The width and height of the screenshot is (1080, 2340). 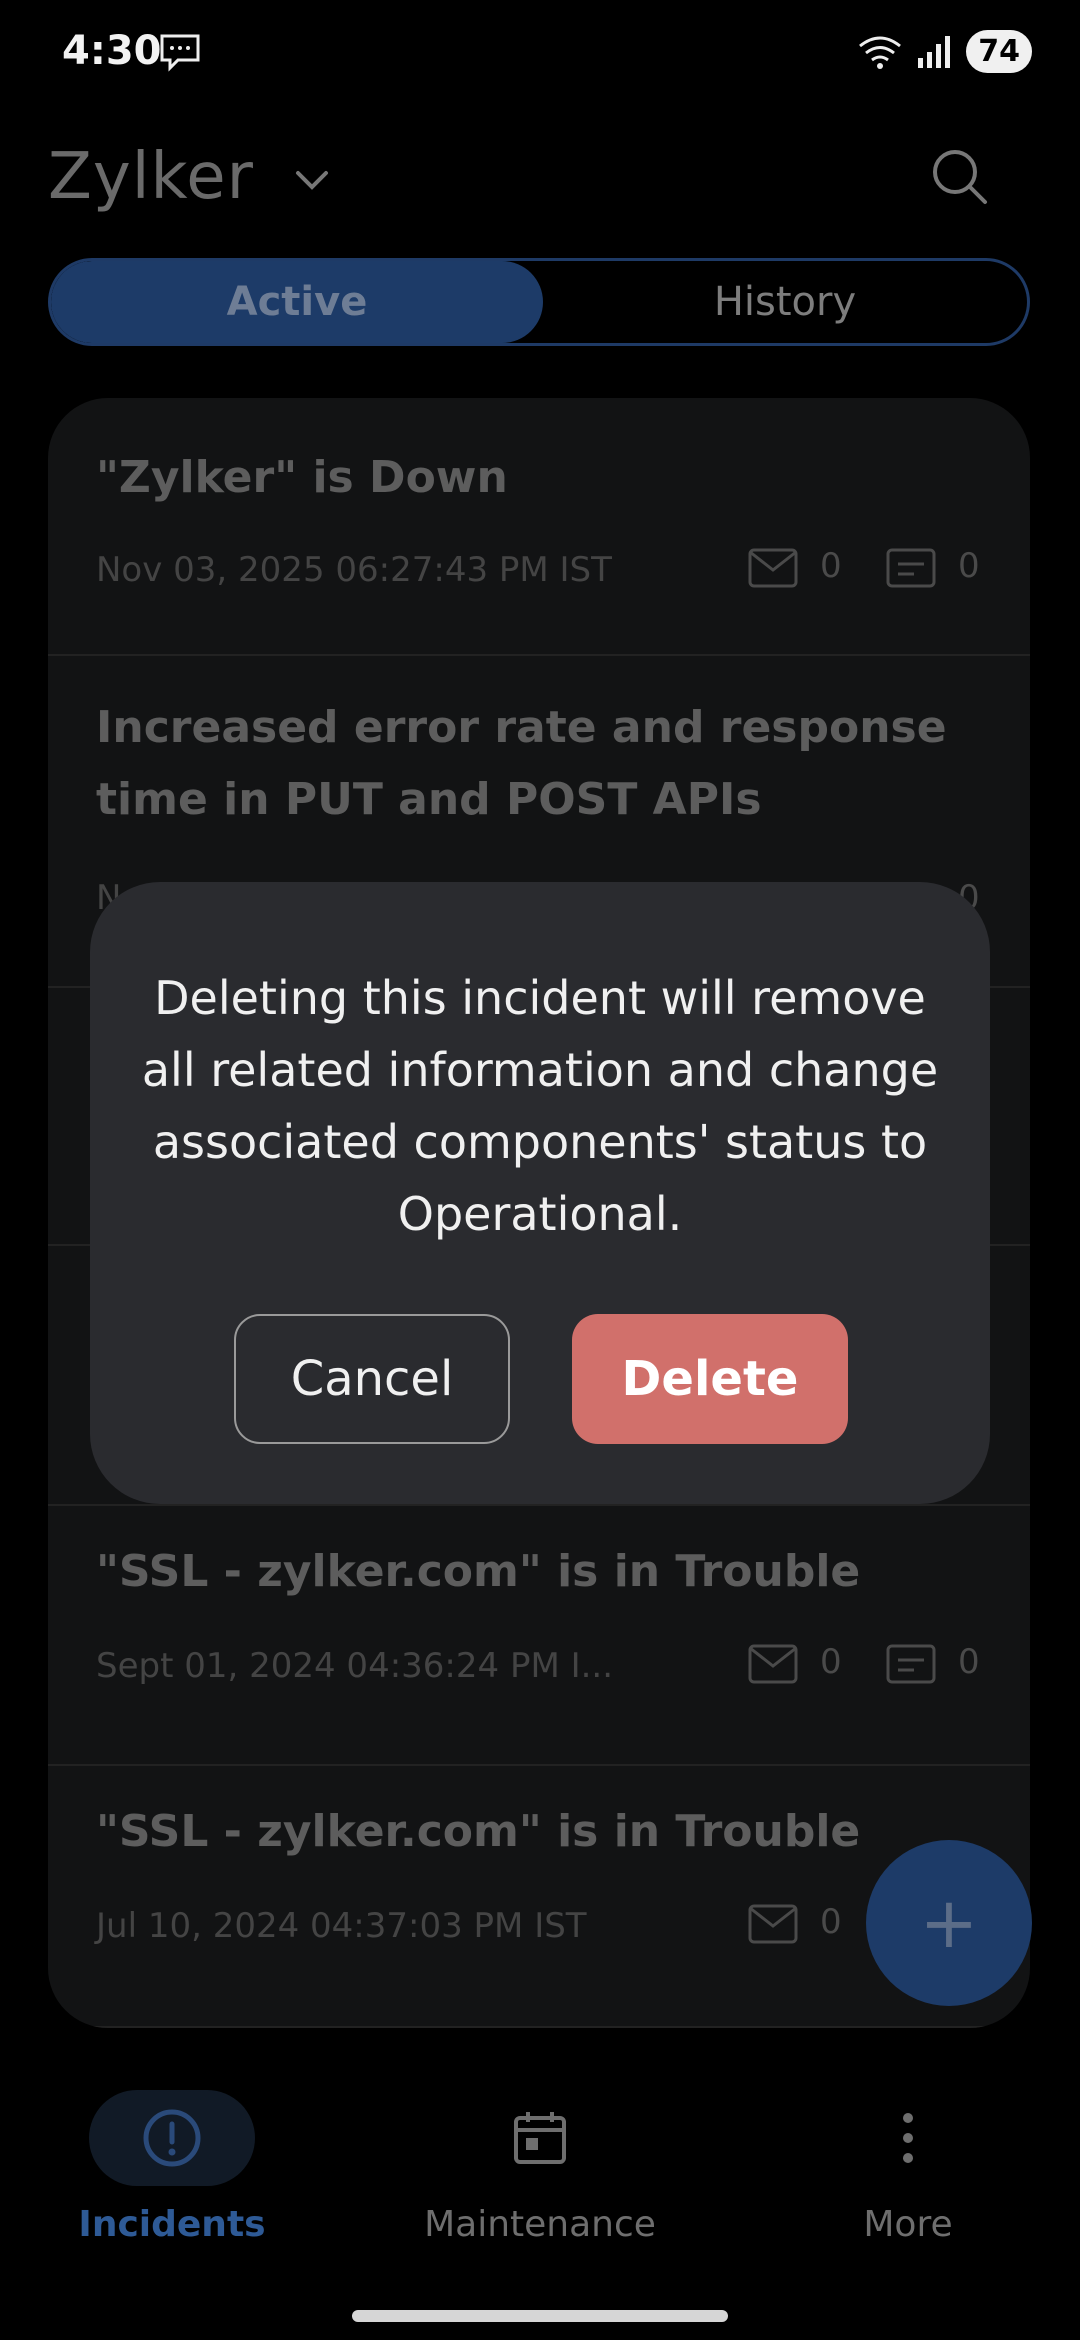 What do you see at coordinates (540, 2224) in the screenshot?
I see `nav-label-maintenance: Maintenance` at bounding box center [540, 2224].